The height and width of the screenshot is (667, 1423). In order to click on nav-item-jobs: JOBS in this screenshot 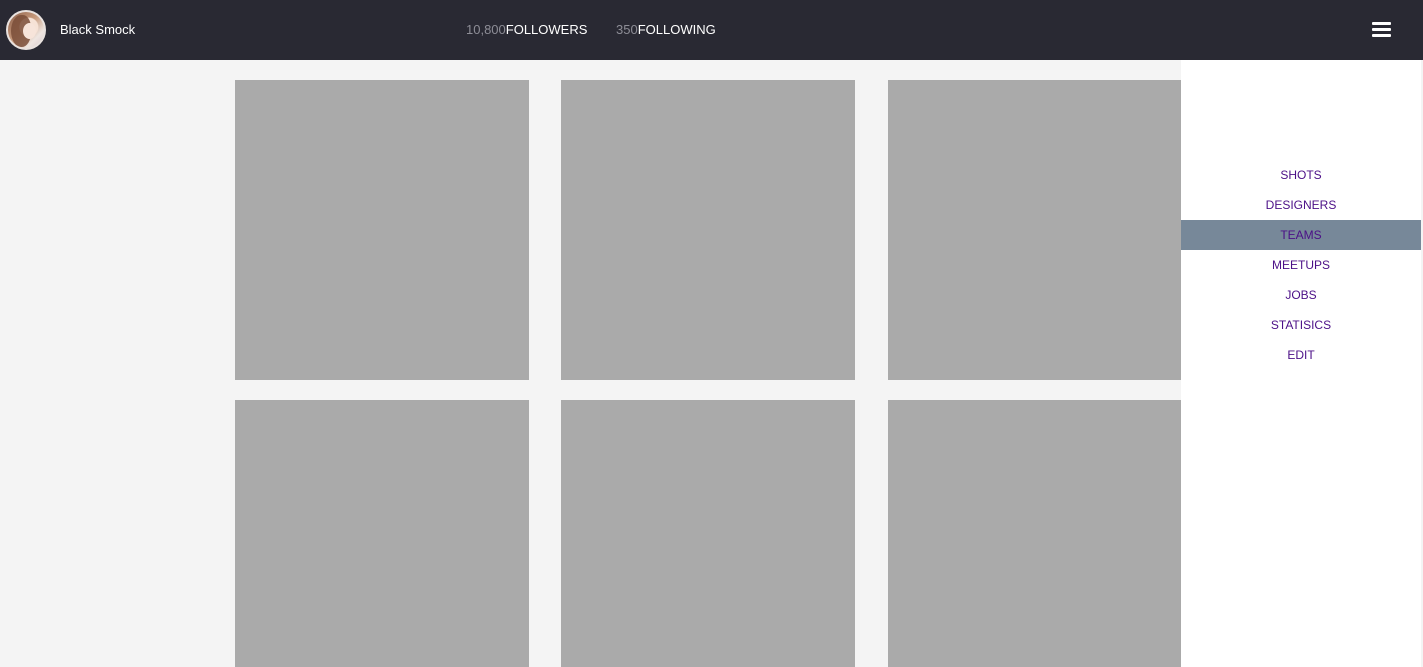, I will do `click(1301, 295)`.